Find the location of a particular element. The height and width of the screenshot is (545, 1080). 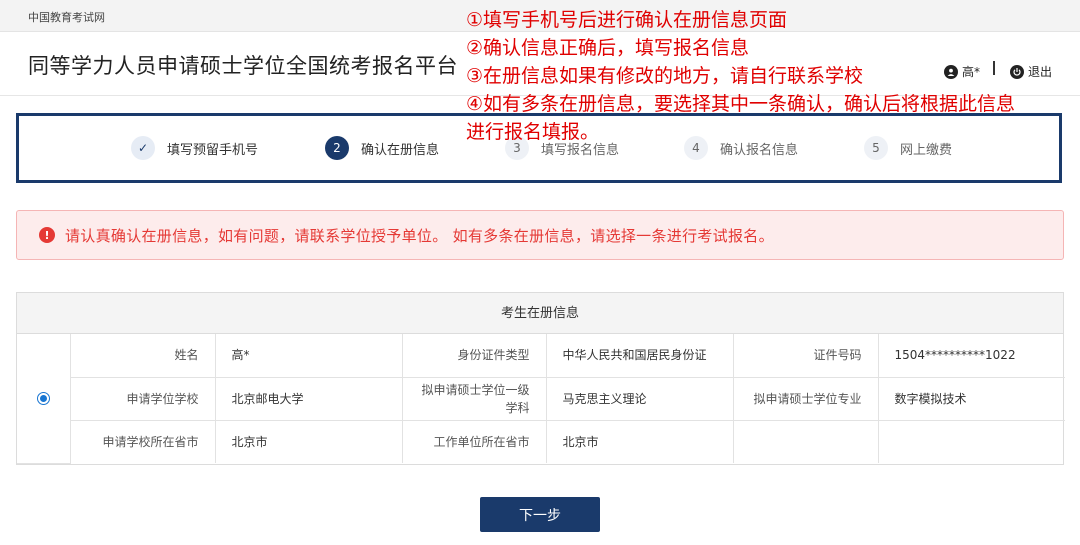

annotation-line: ①填写手机号后进行确认在册信息页面 is located at coordinates (627, 20).